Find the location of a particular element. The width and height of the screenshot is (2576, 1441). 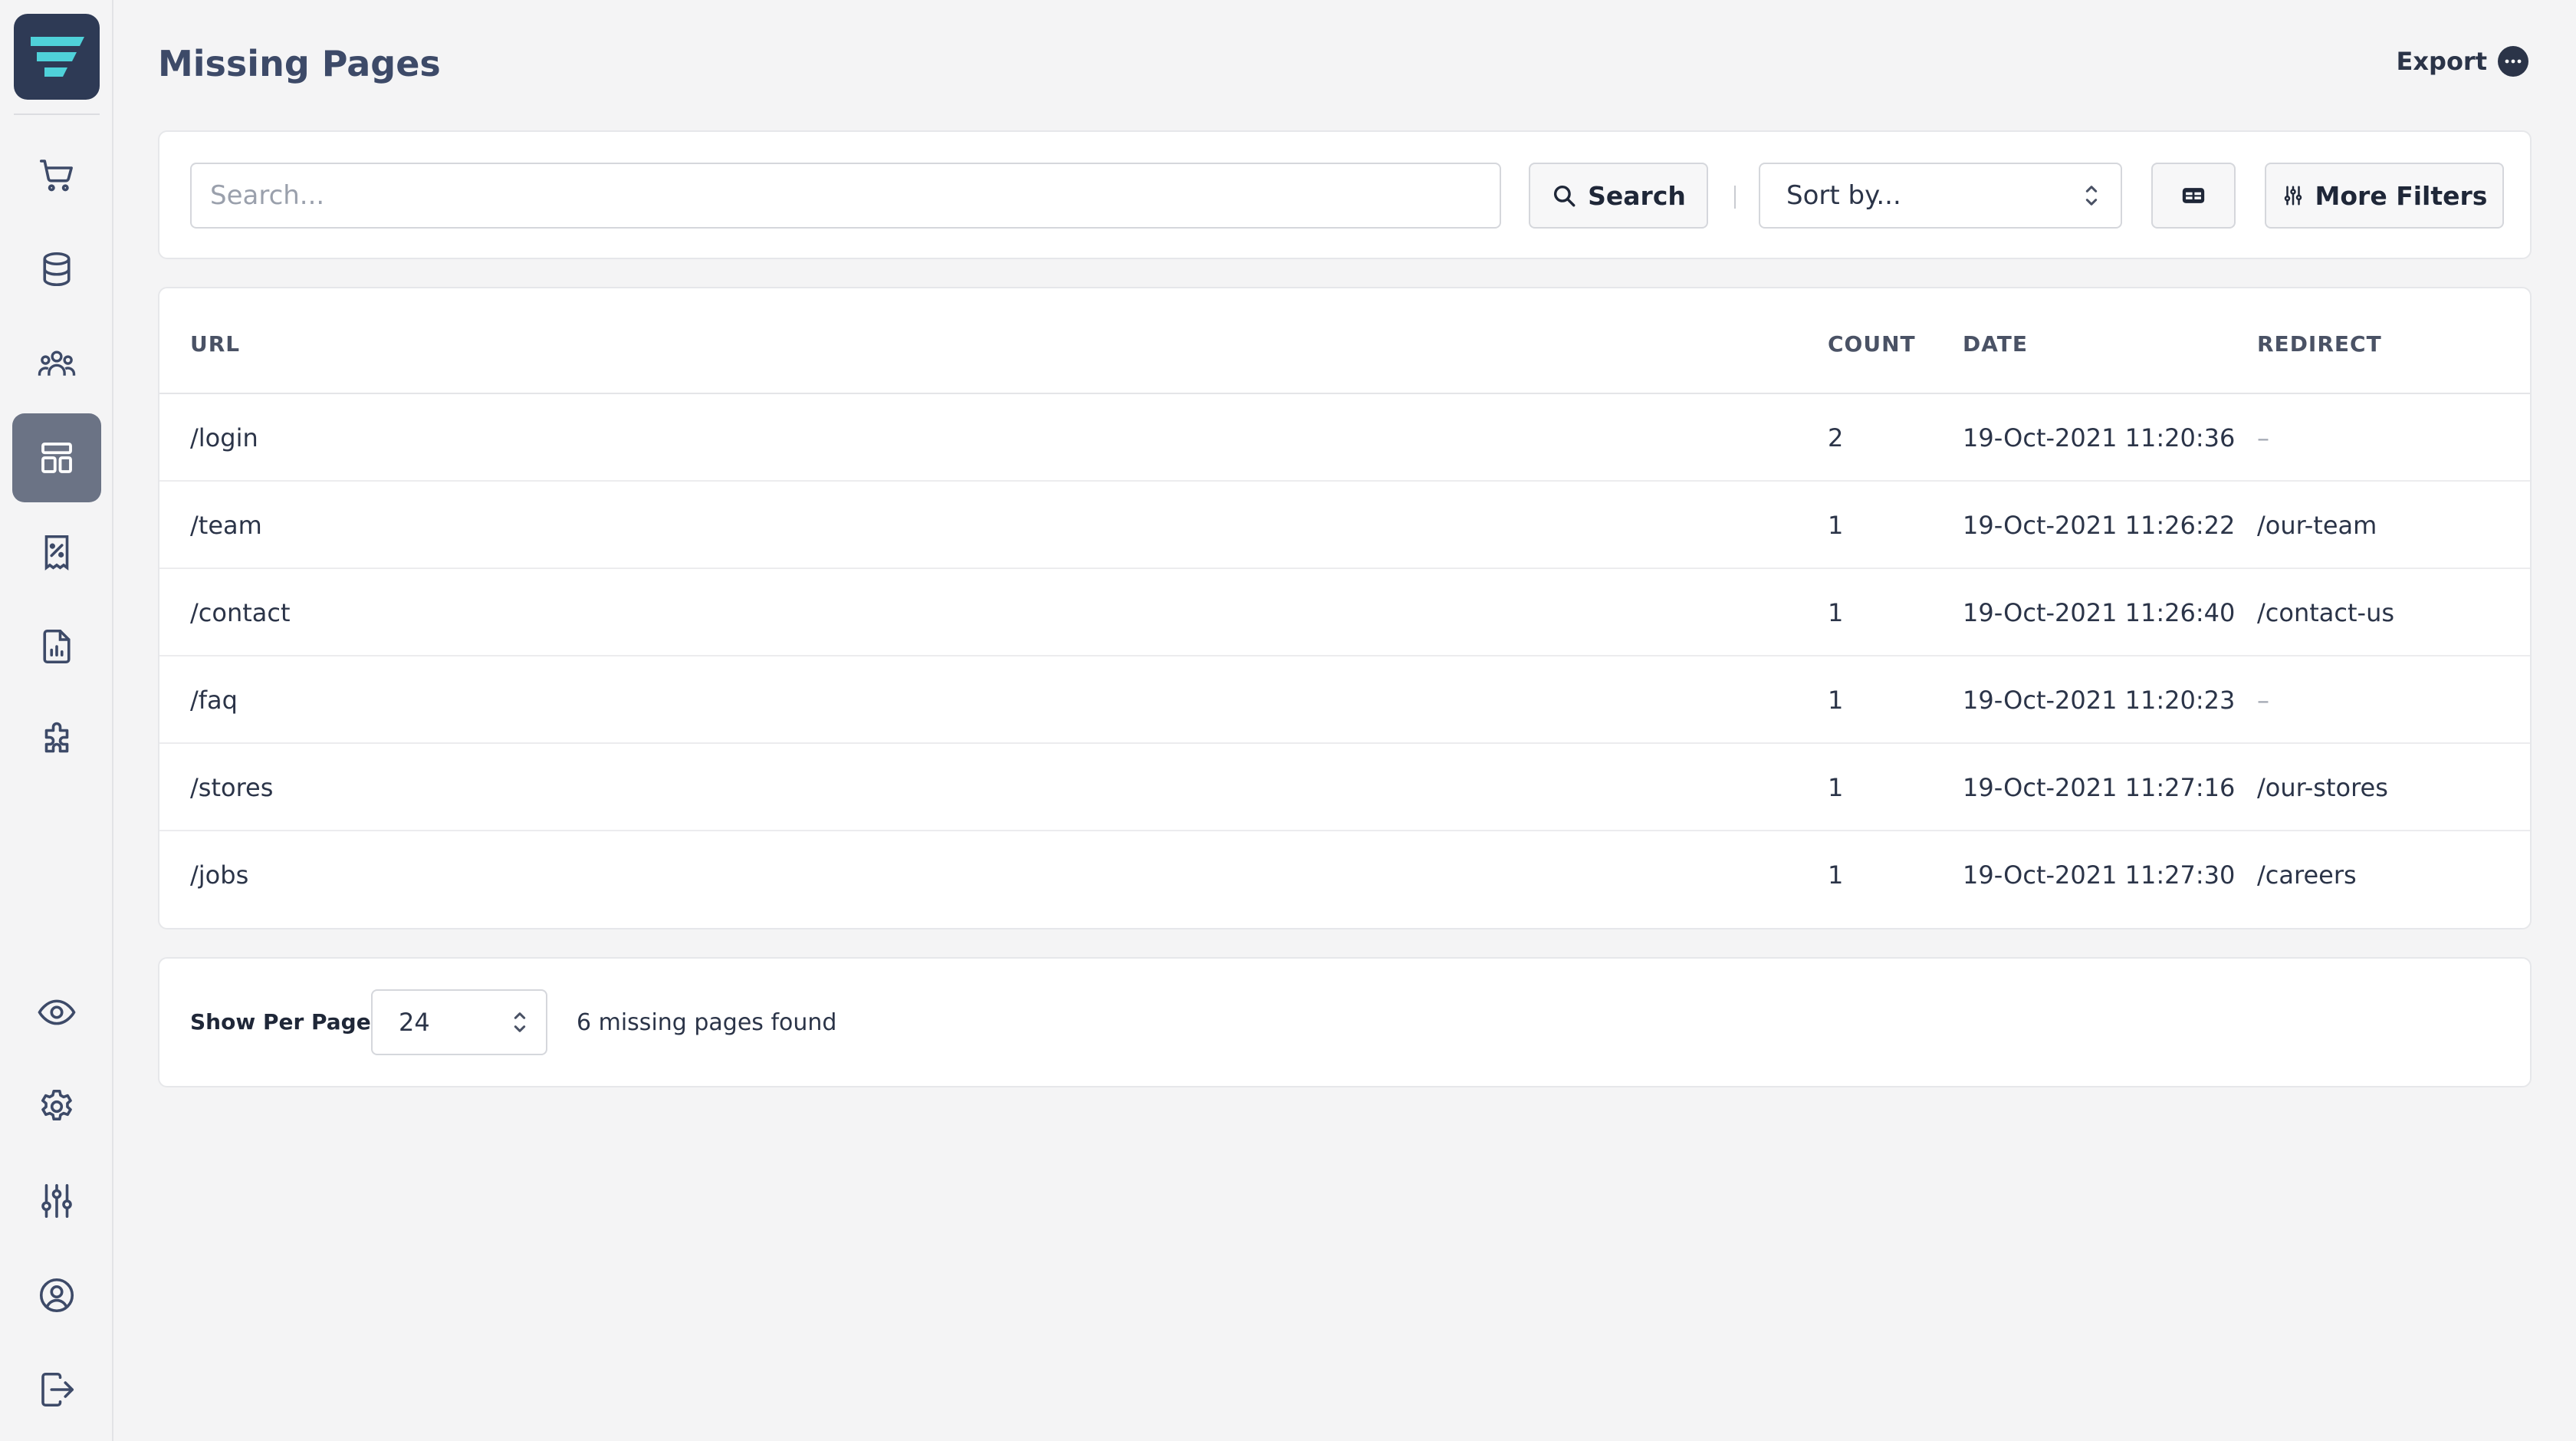

cell-date: 19-Oct-2021 11:26:22 is located at coordinates (2100, 526).